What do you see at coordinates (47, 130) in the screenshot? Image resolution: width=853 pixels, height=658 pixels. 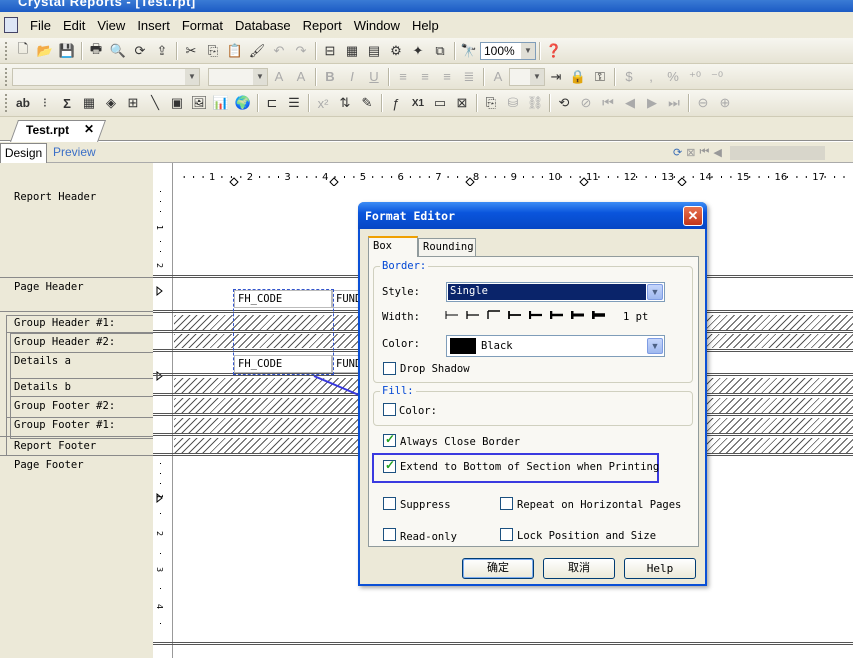 I see `file-tab-label: Test.rpt` at bounding box center [47, 130].